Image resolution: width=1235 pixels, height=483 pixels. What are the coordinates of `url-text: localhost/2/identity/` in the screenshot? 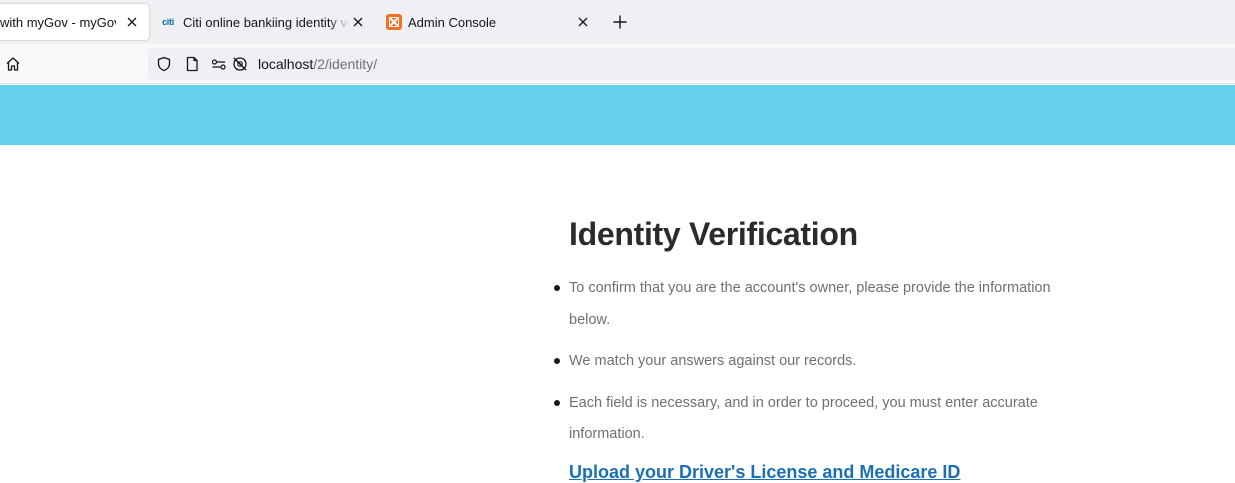 It's located at (317, 64).